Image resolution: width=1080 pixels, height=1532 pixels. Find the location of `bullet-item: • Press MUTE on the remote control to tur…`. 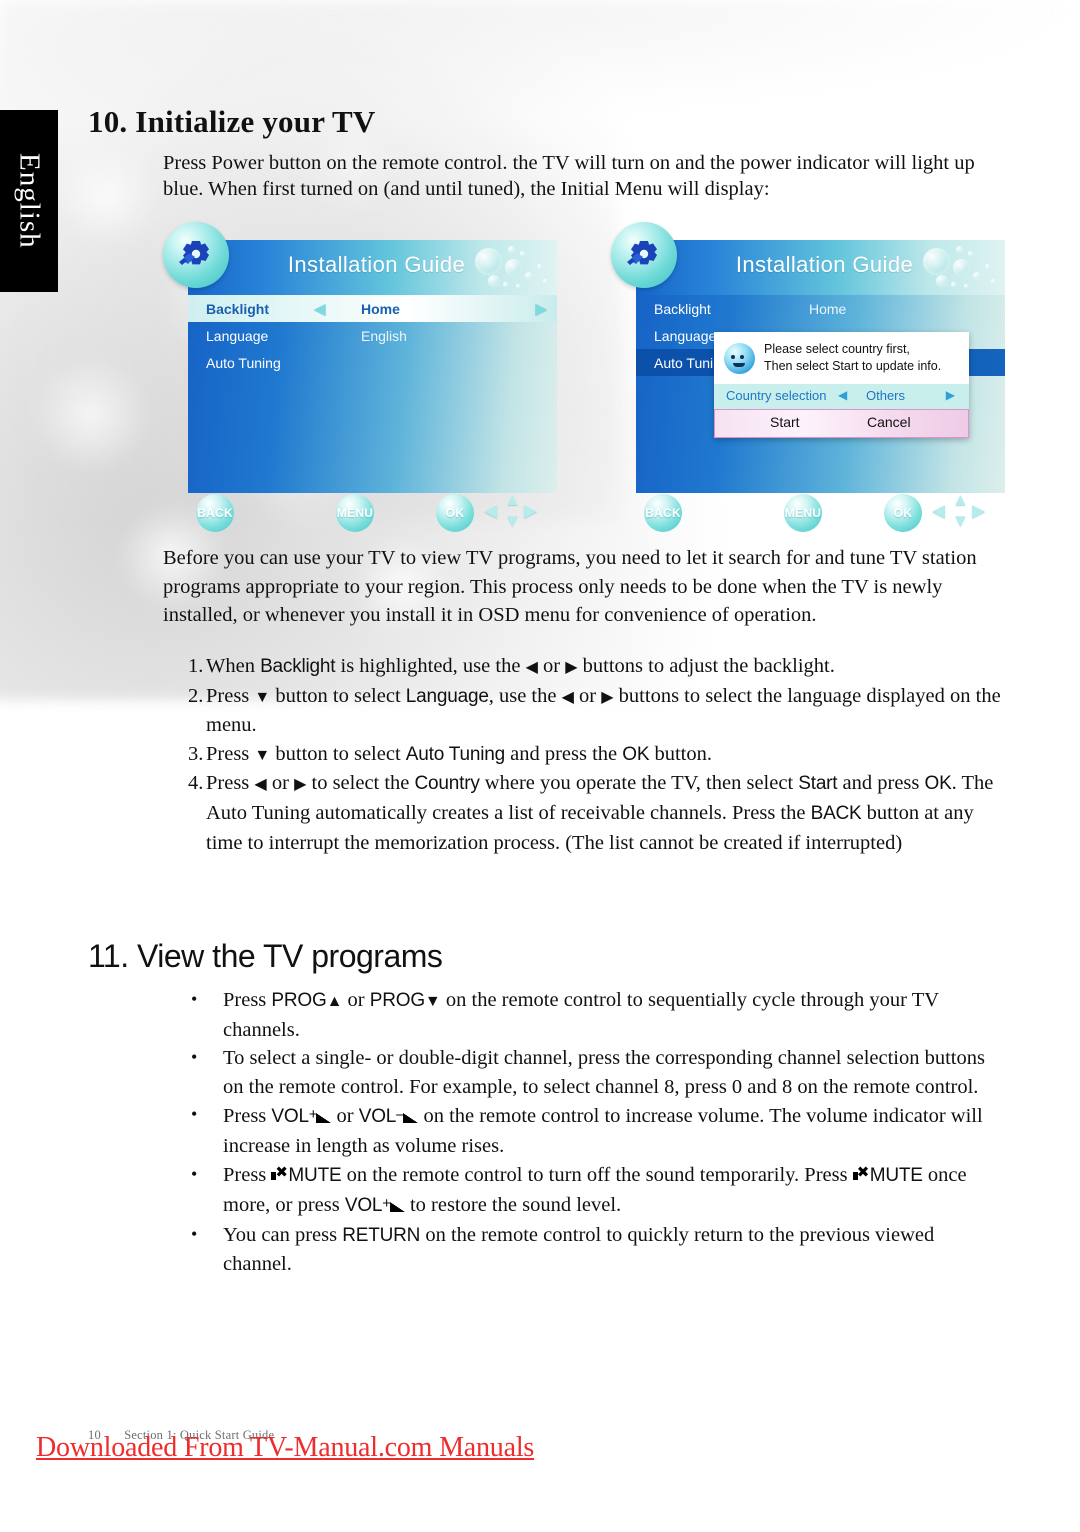

bullet-item: • Press MUTE on the remote control to tur… is located at coordinates (585, 1191).